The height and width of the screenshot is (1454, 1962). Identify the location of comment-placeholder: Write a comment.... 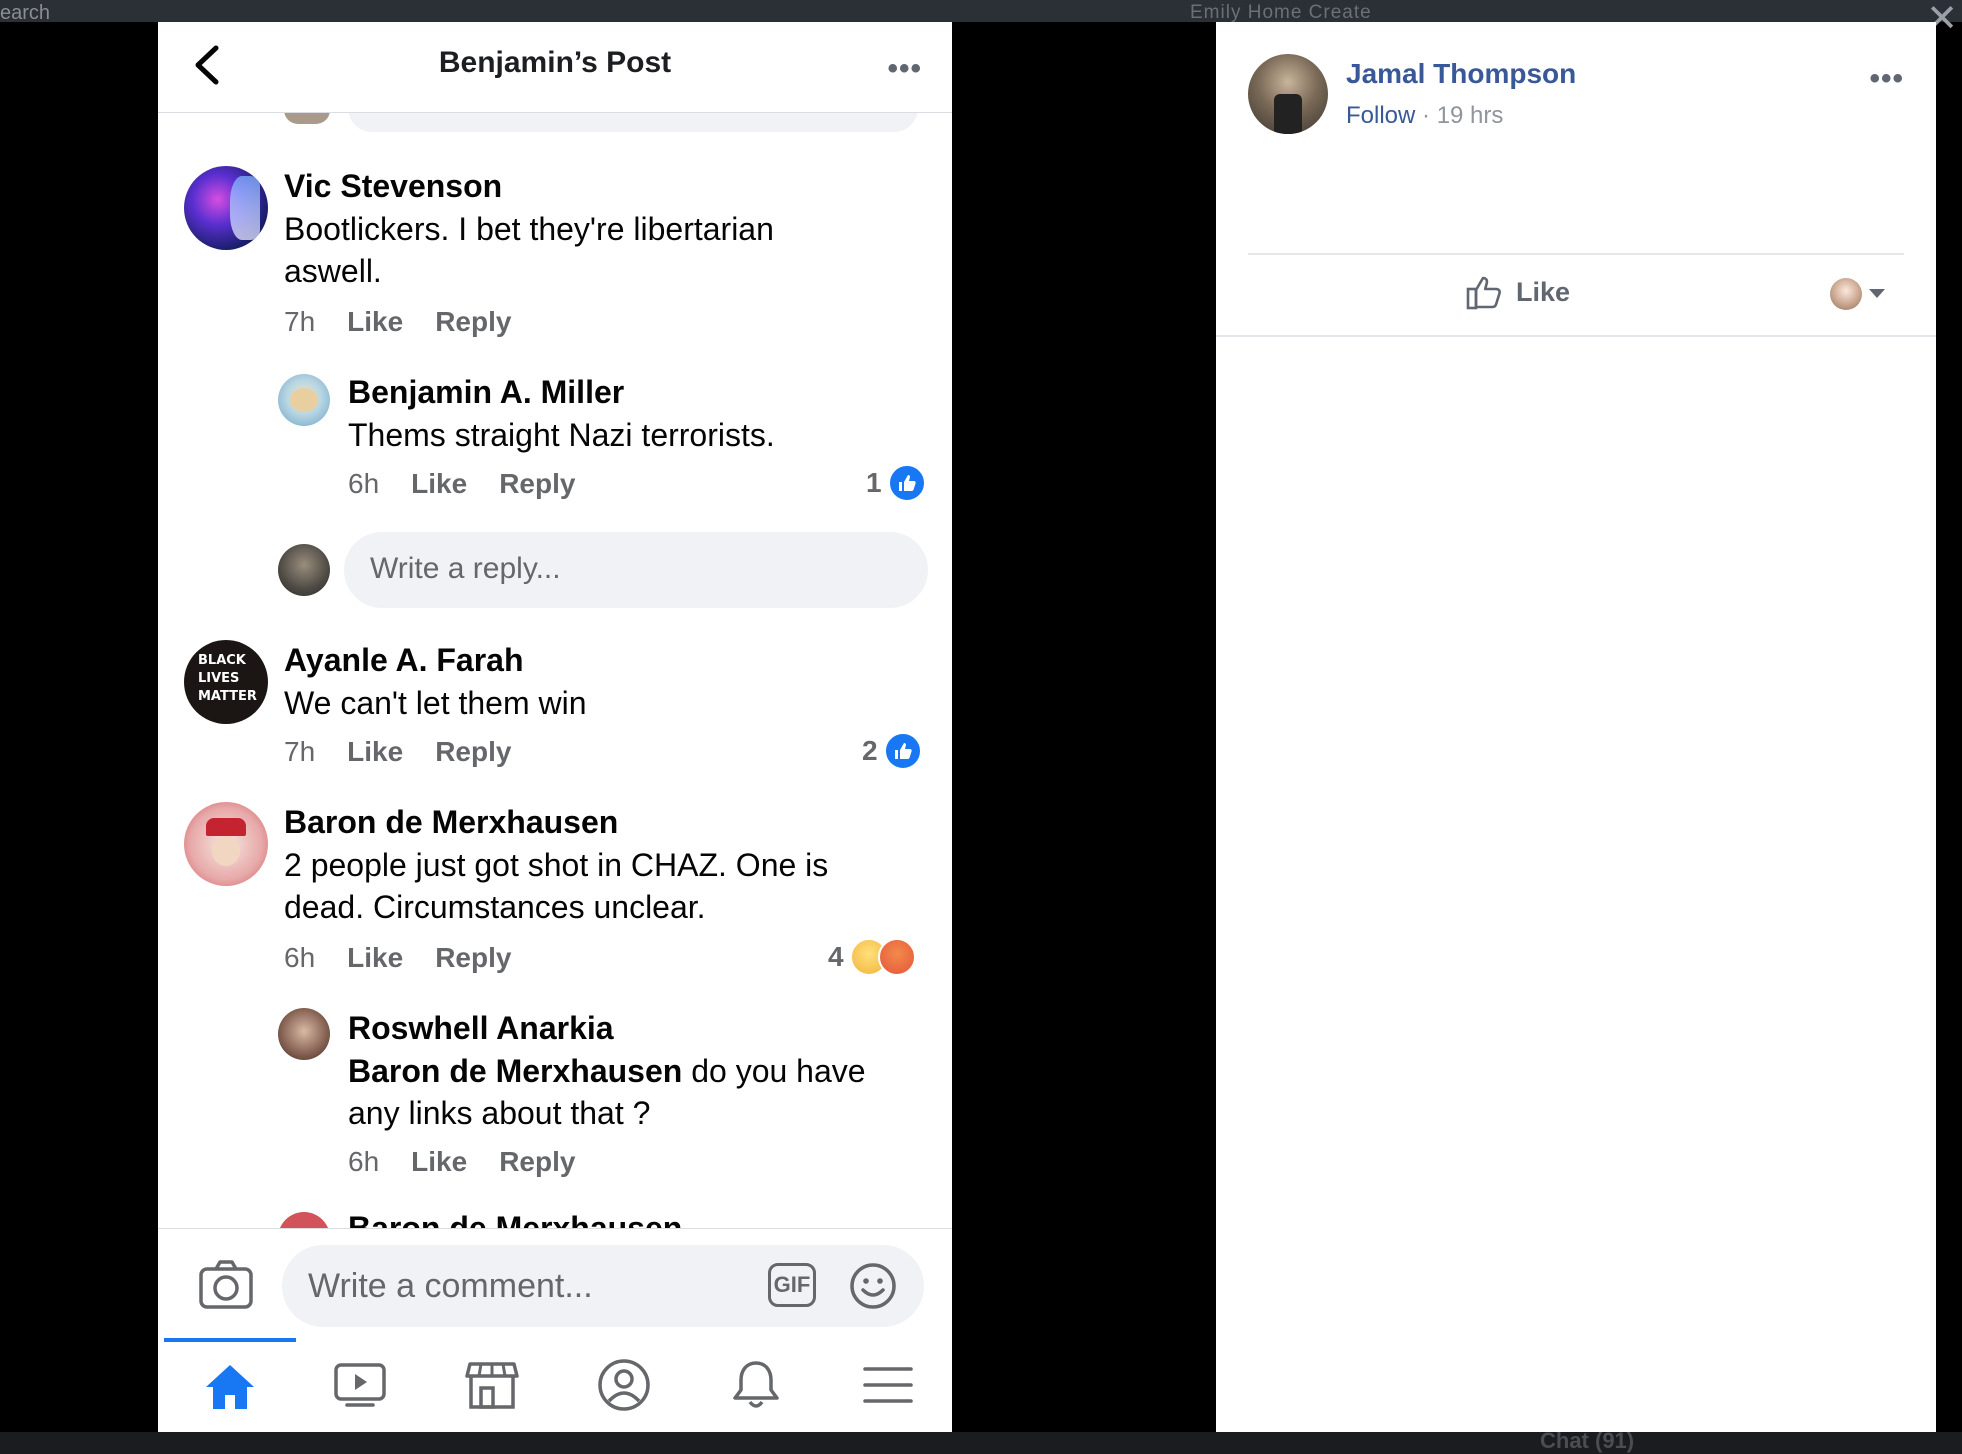
(450, 1286).